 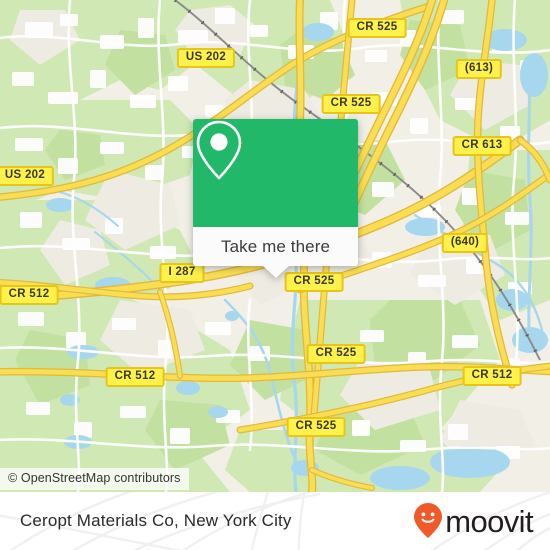 I want to click on map-pin-icon, so click(x=219, y=150).